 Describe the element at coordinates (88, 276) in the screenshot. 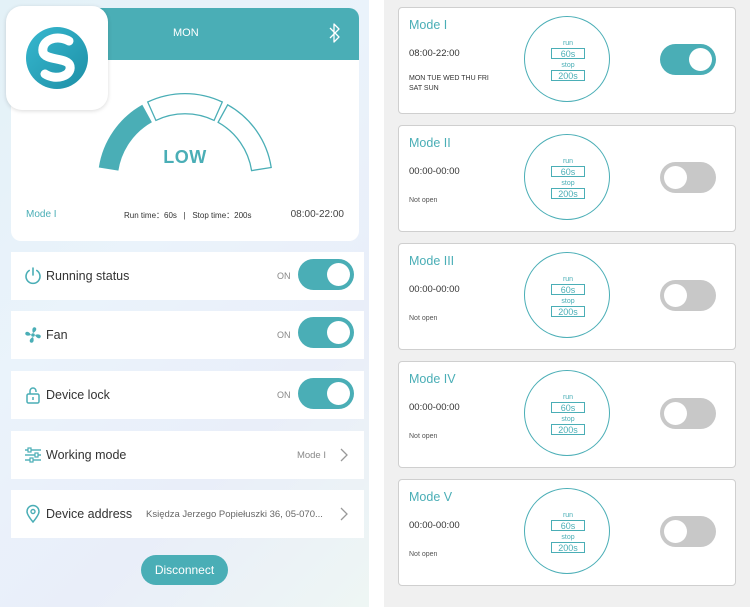

I see `running-status-label: Running status` at that location.